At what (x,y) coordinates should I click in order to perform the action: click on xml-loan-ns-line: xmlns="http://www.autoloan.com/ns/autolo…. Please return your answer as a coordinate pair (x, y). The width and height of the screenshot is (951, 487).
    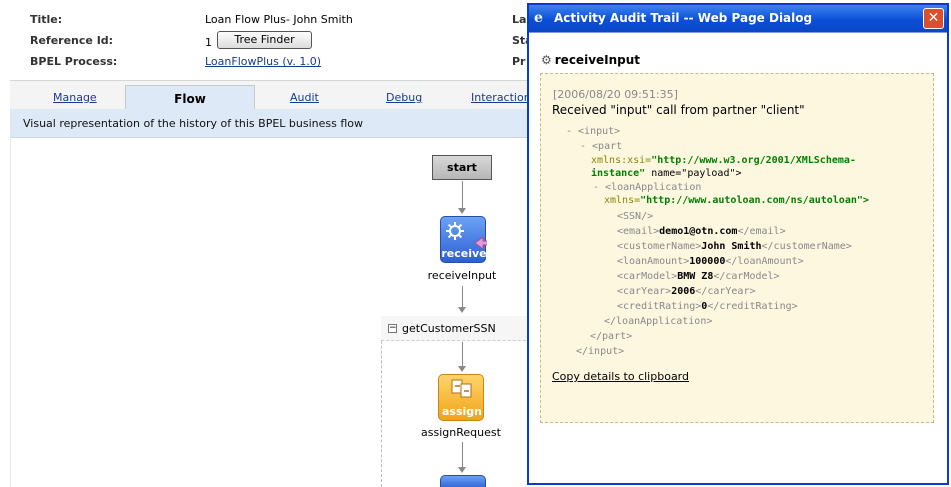
    Looking at the image, I should click on (736, 200).